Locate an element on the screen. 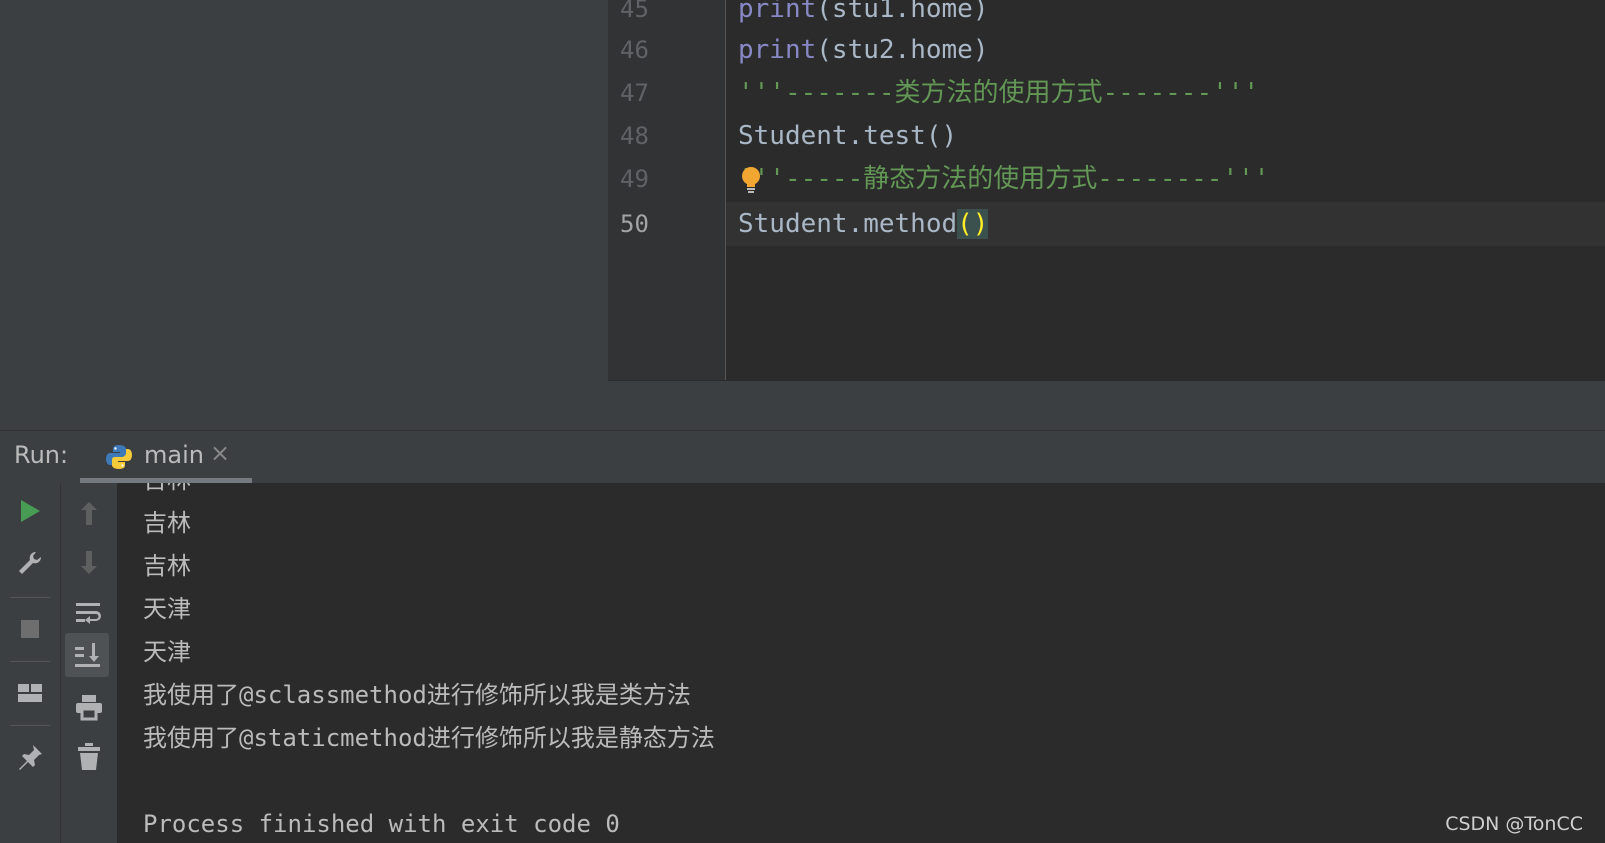 The height and width of the screenshot is (843, 1605). print-icon is located at coordinates (89, 707).